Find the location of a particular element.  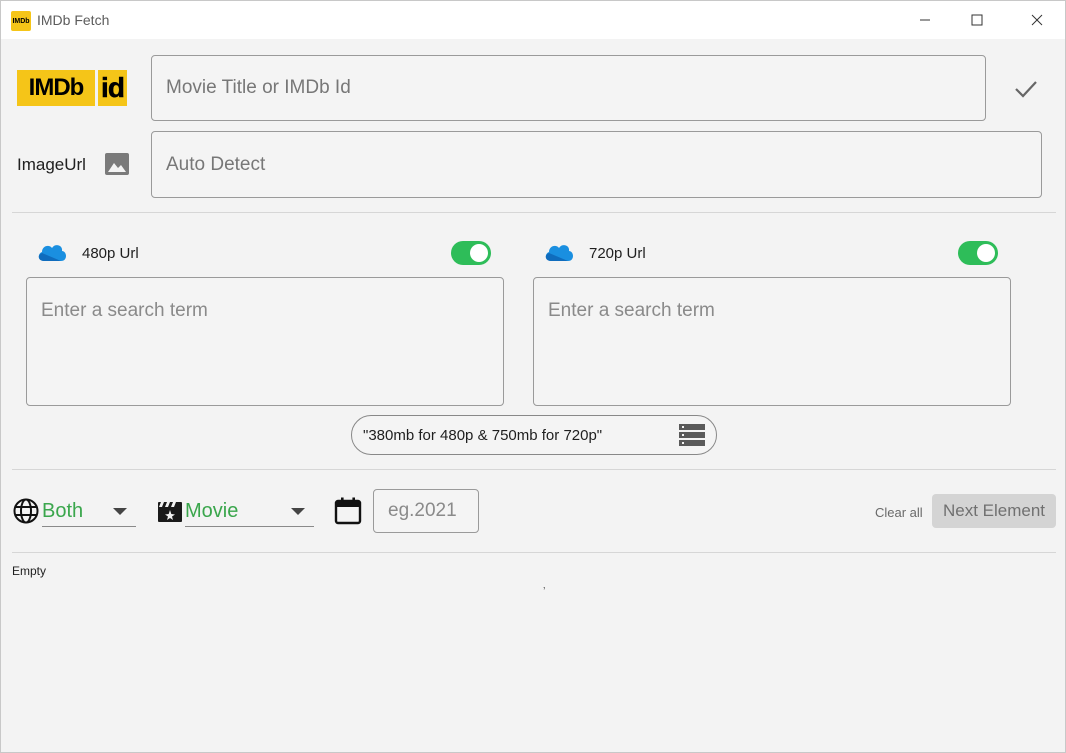

logo-imdb: IMDb is located at coordinates (56, 88).